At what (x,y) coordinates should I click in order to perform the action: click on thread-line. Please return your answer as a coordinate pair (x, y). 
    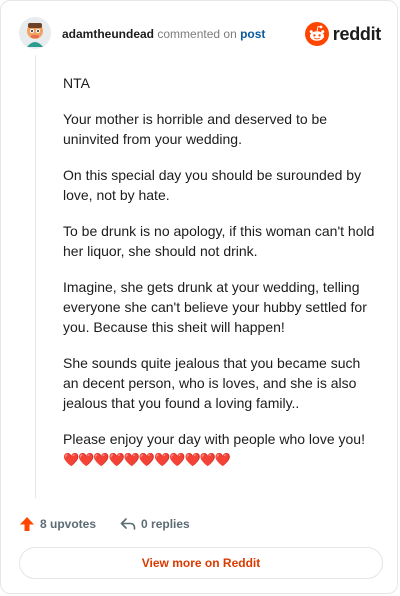
    Looking at the image, I should click on (35, 276).